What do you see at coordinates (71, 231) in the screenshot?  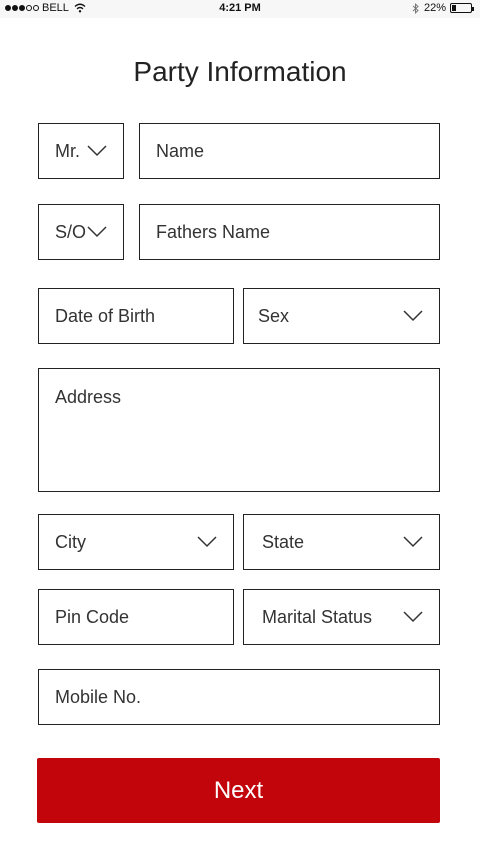 I see `relation-value: S/O` at bounding box center [71, 231].